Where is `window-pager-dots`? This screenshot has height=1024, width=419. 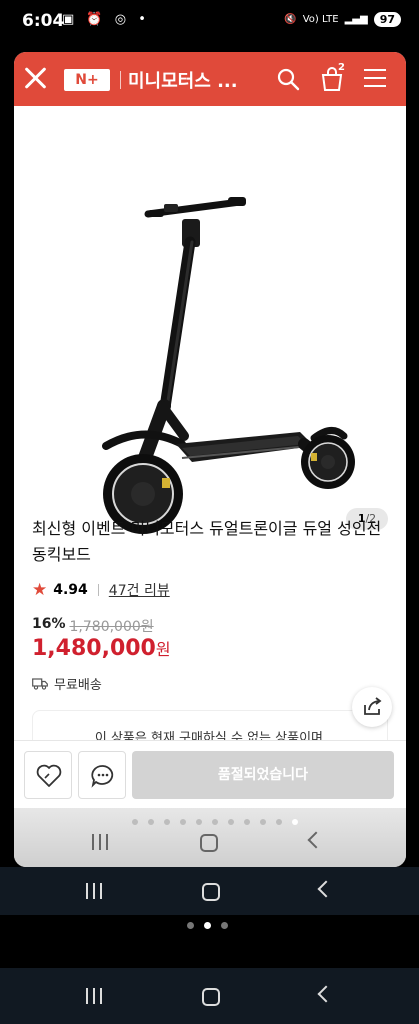 window-pager-dots is located at coordinates (207, 925).